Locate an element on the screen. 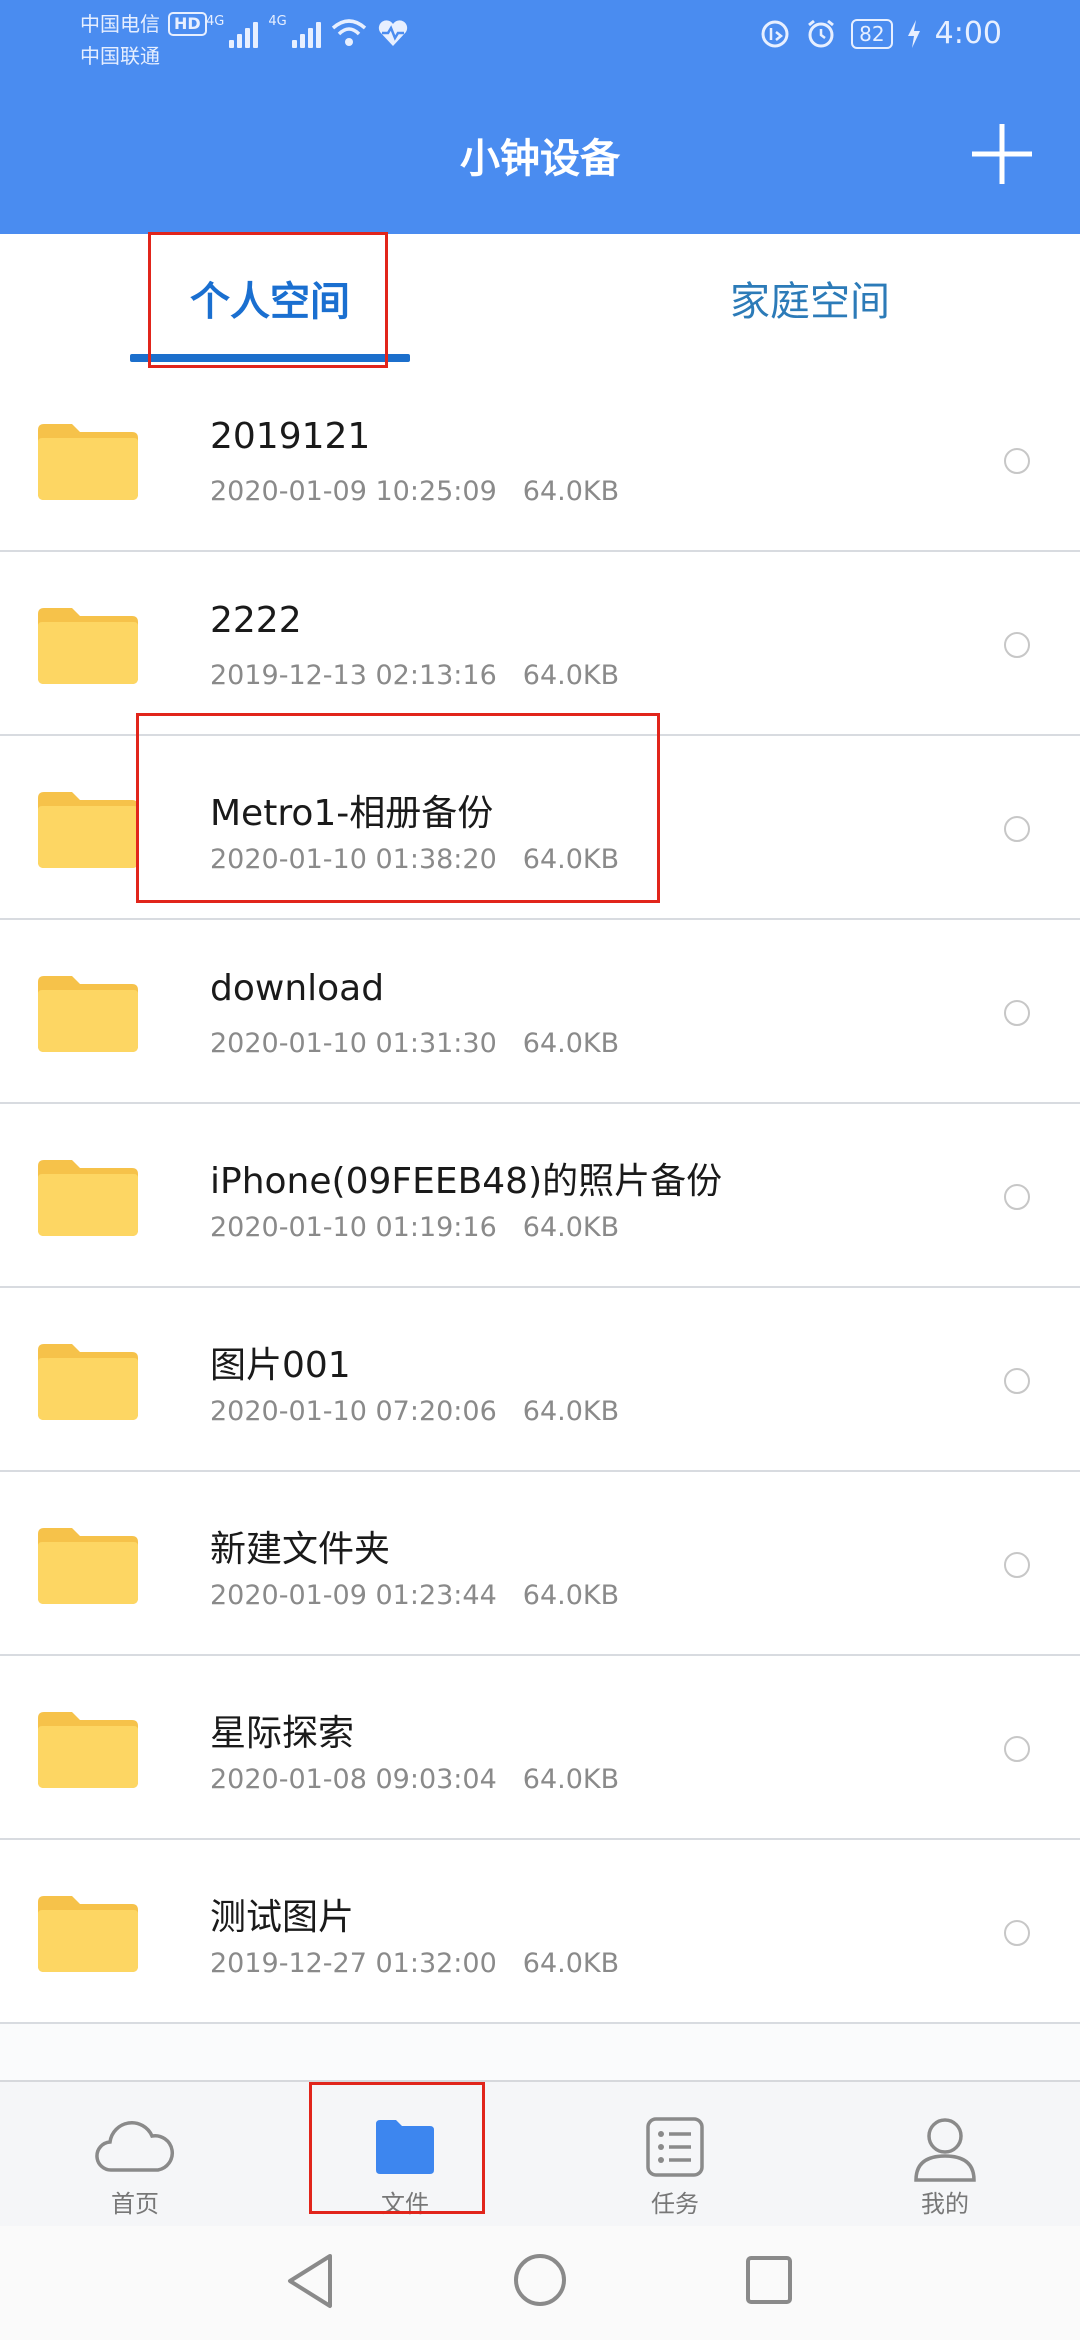 This screenshot has height=2340, width=1080. file-name: 测试图片 is located at coordinates (282, 1917).